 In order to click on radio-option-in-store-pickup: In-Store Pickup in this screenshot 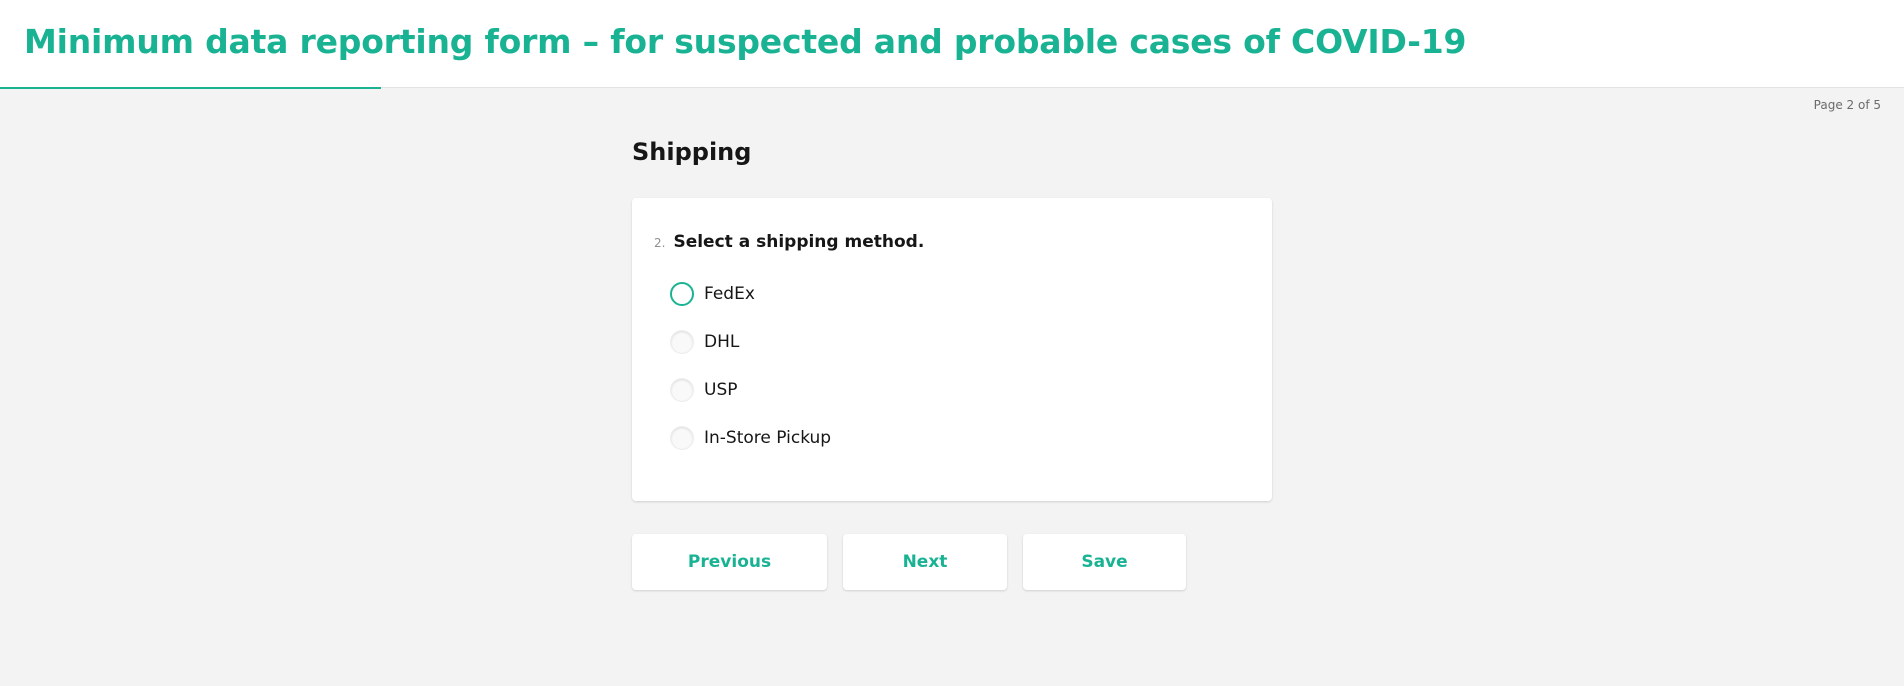, I will do `click(750, 438)`.